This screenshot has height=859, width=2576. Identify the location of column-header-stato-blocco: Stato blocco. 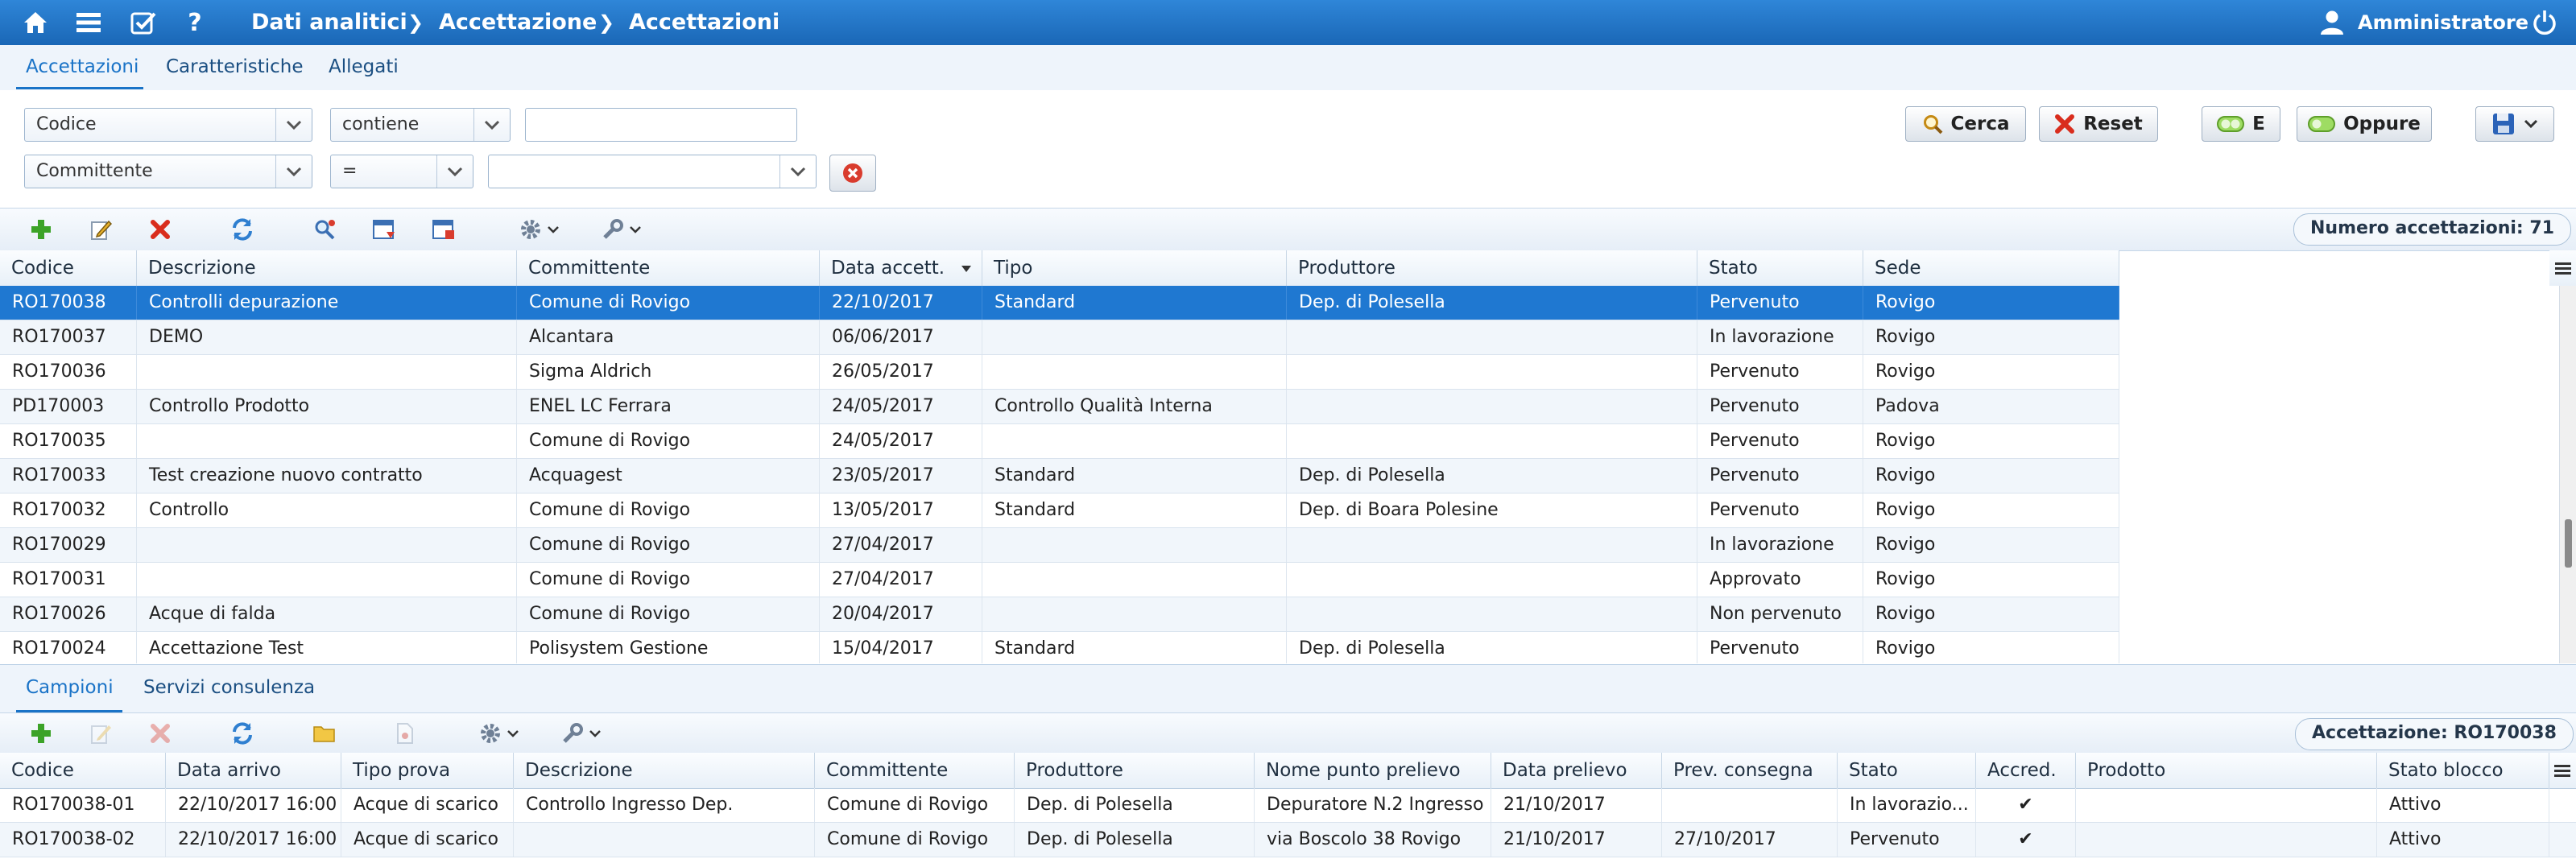
(2463, 770).